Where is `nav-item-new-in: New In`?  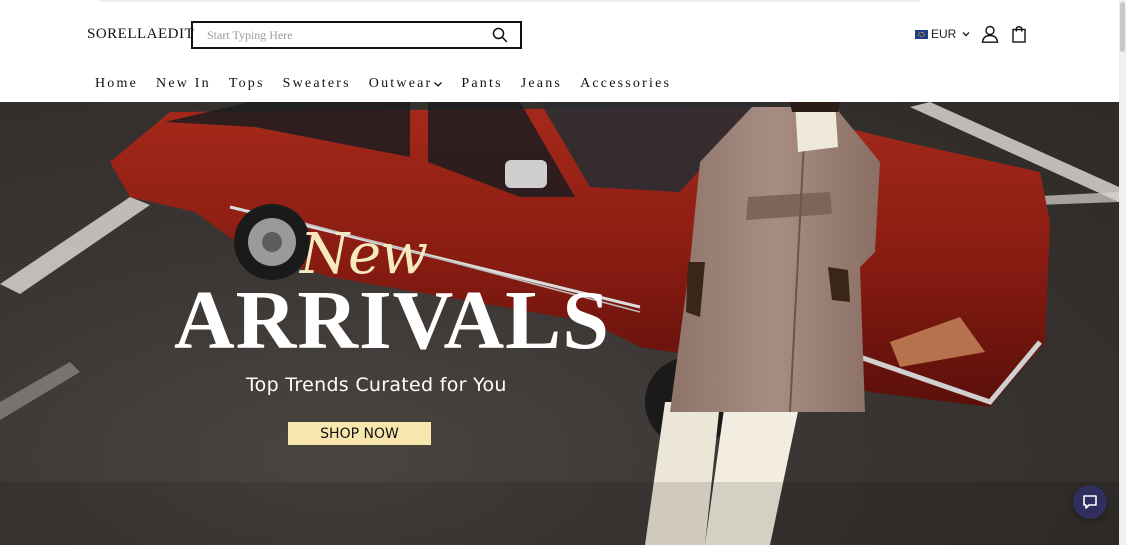
nav-item-new-in: New In is located at coordinates (183, 84).